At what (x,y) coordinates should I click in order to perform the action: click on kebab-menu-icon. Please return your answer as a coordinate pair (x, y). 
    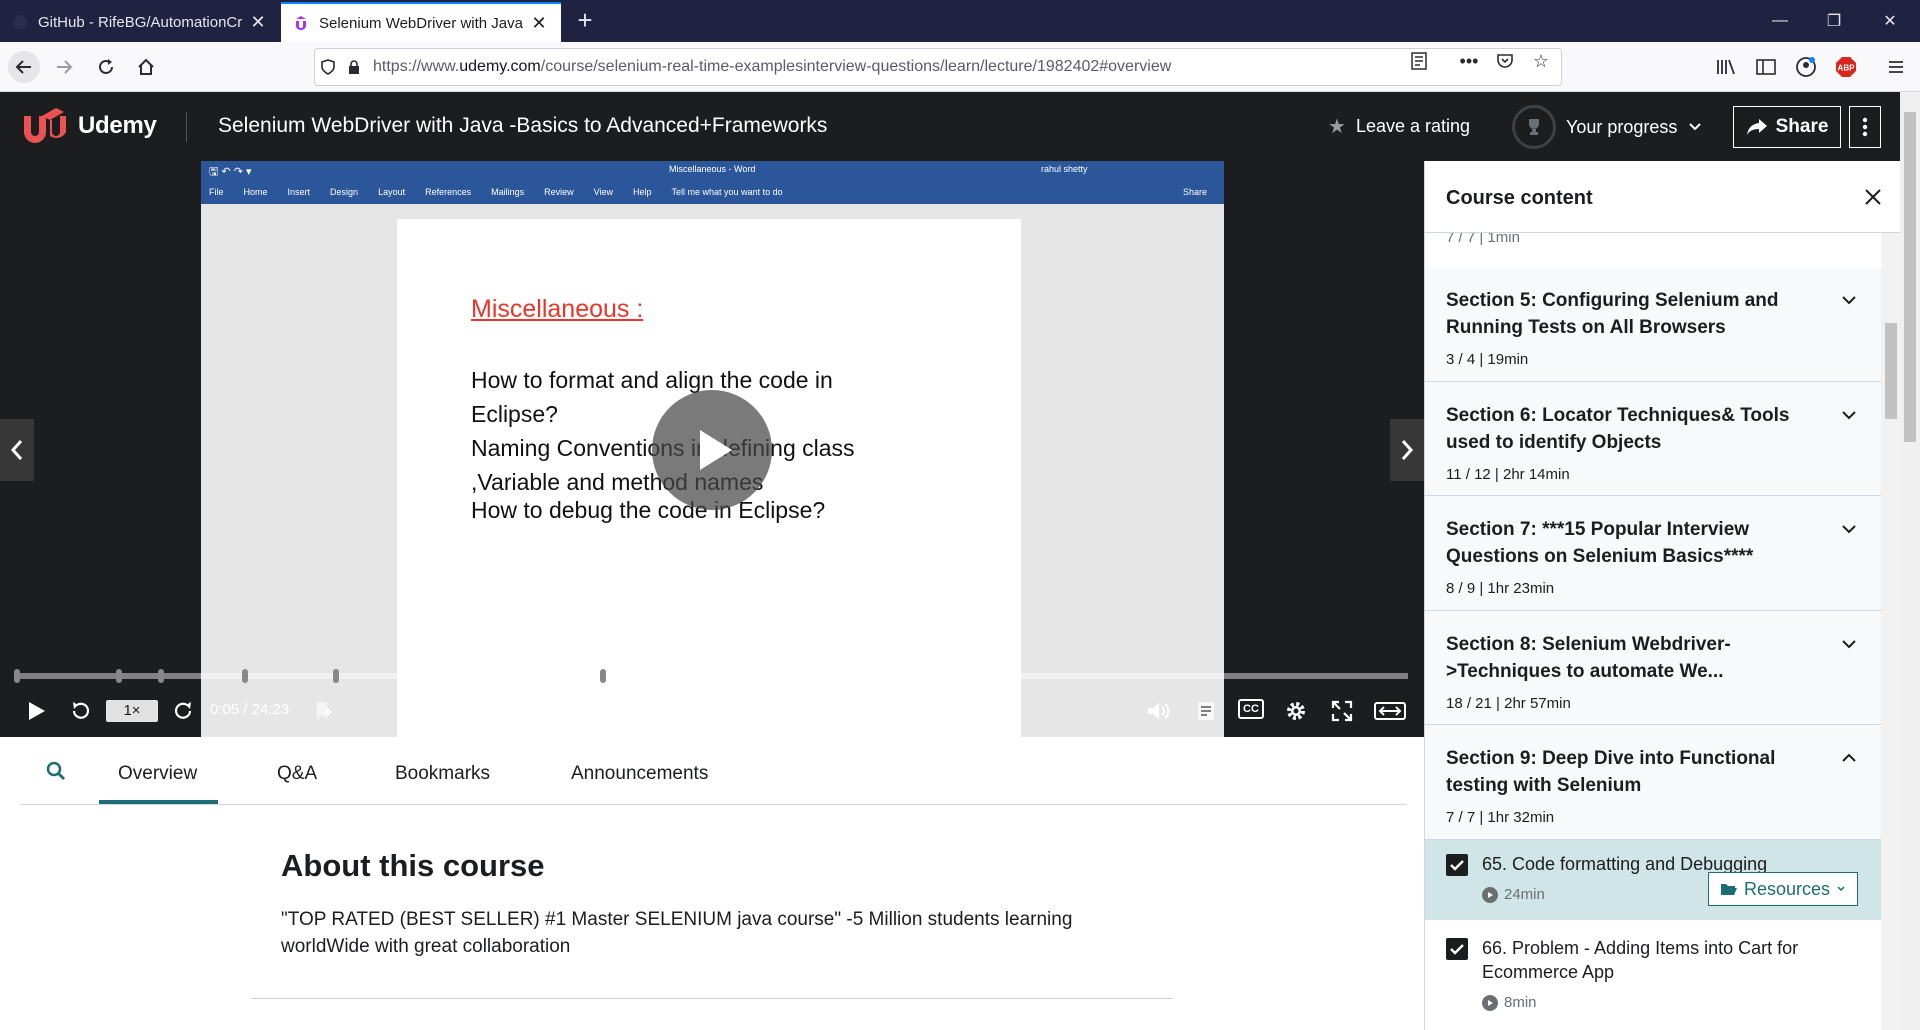
    Looking at the image, I should click on (1865, 127).